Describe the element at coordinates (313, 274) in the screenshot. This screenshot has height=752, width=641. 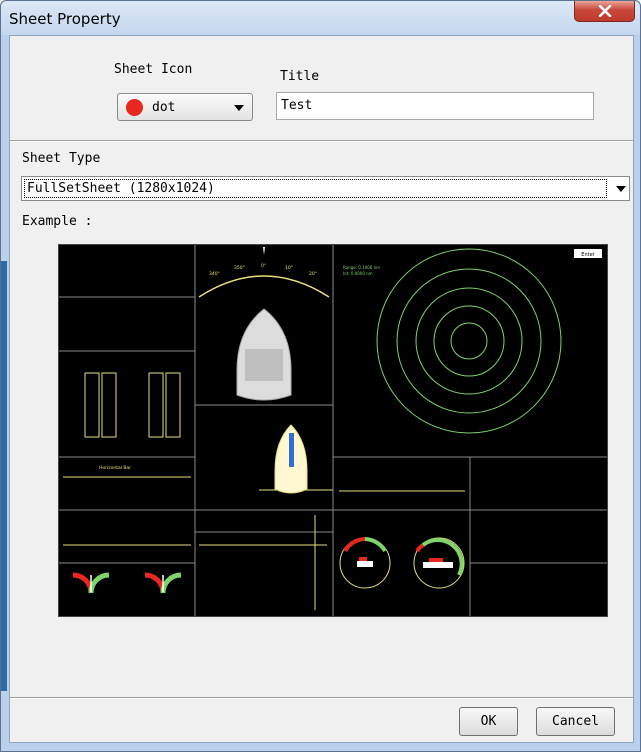
I see `svg-text: 20°` at that location.